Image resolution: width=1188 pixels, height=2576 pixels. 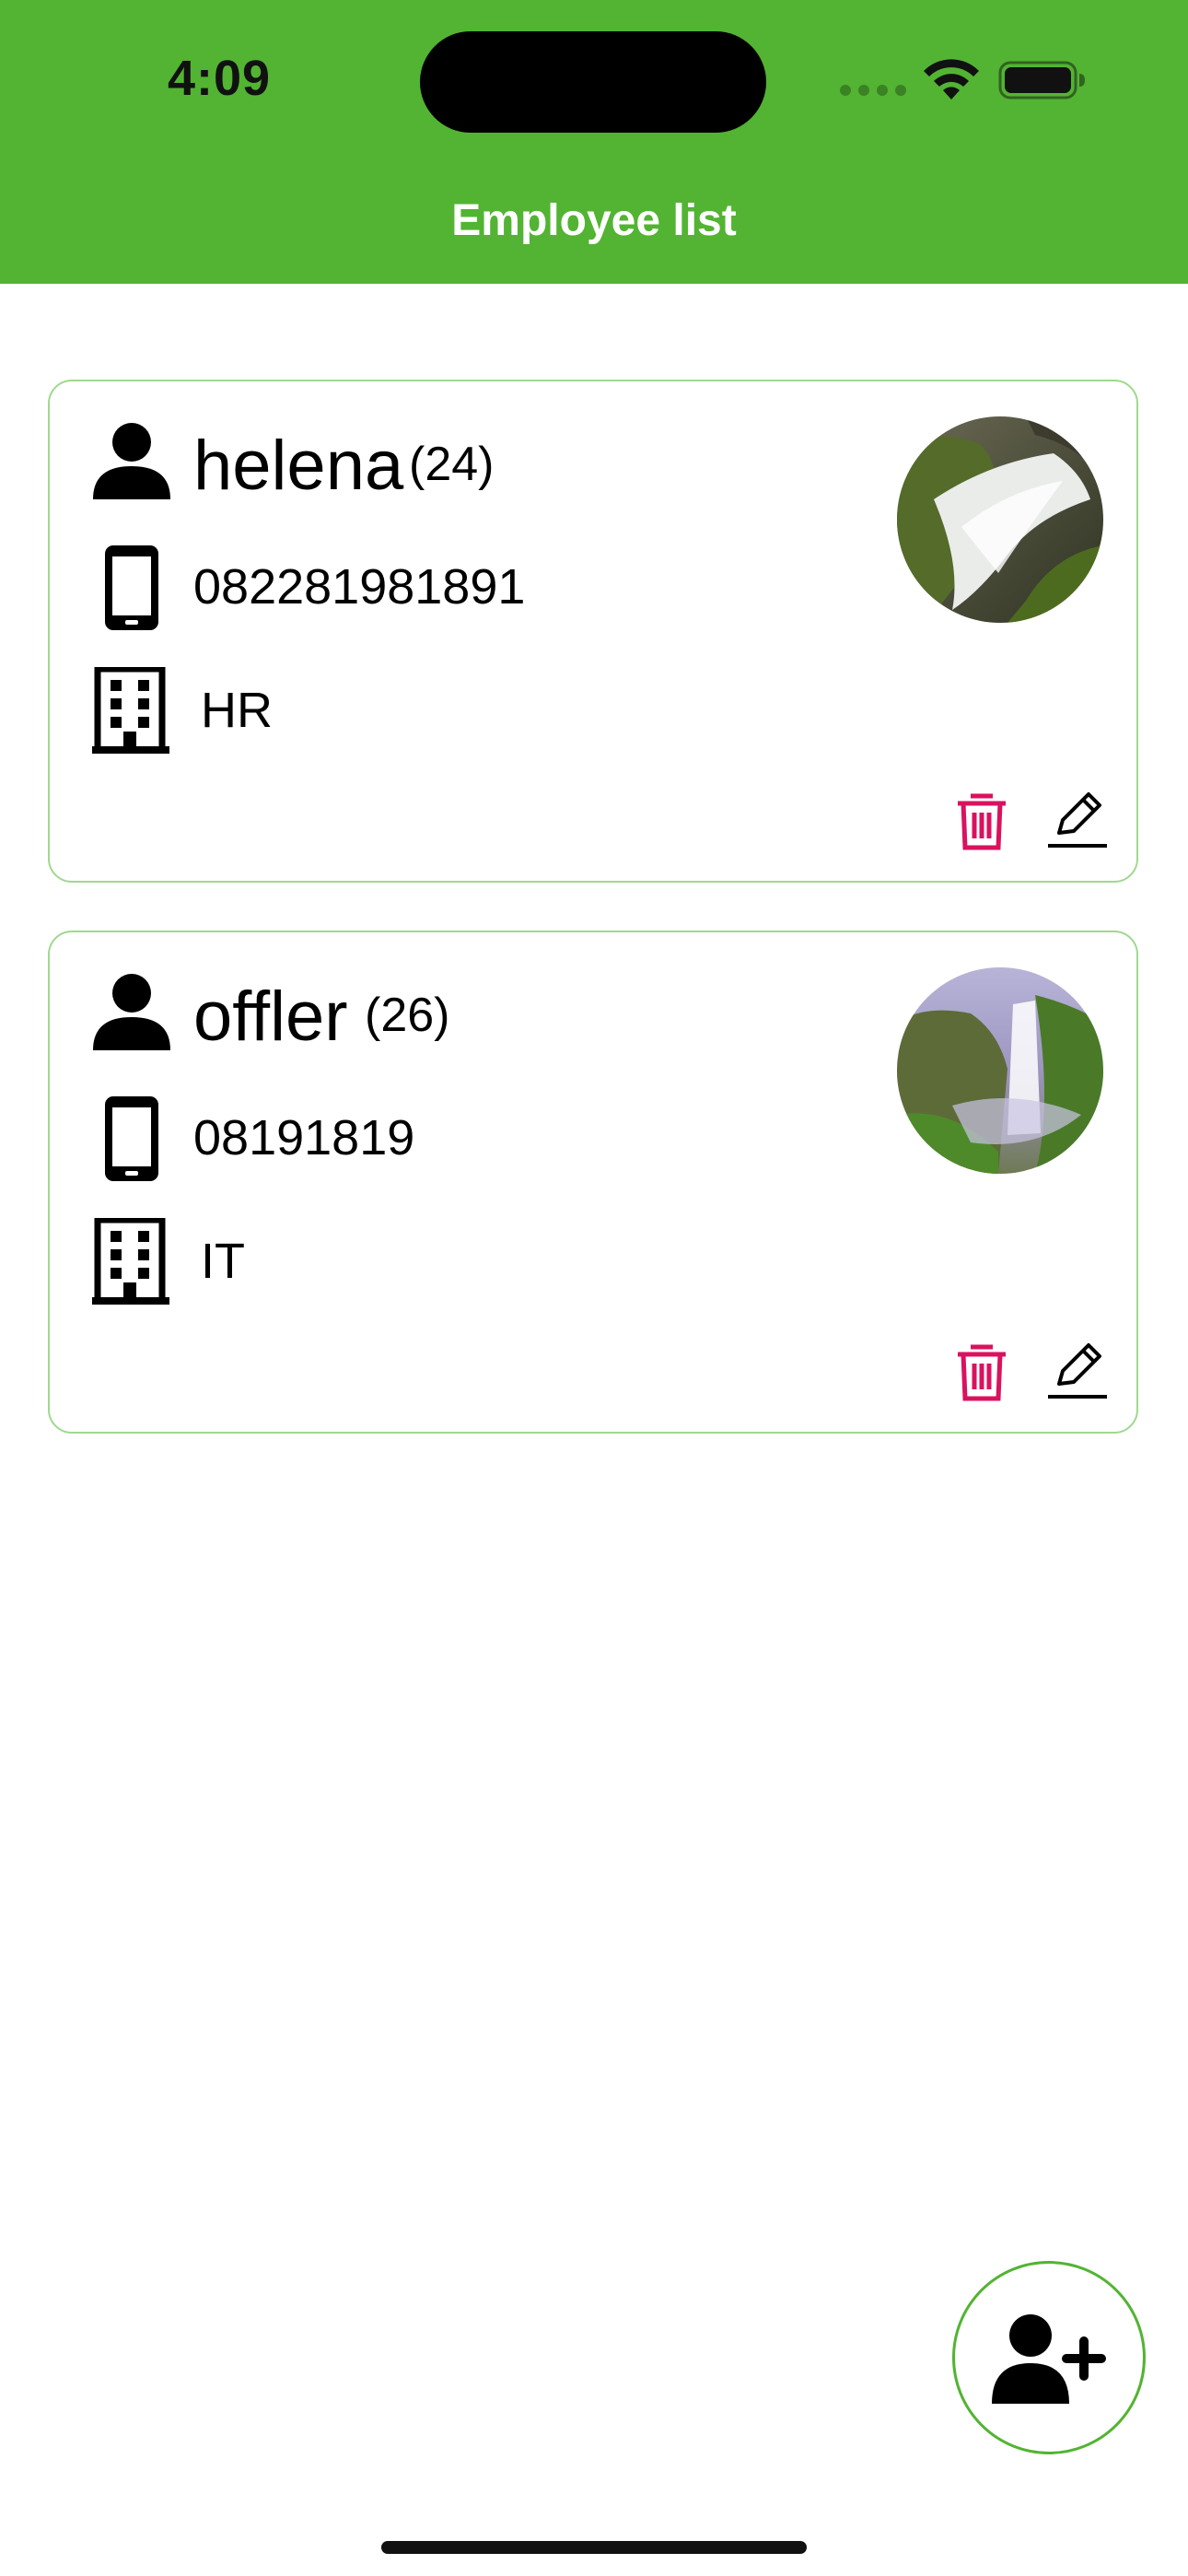 I want to click on employee-name: offler, so click(x=270, y=1017).